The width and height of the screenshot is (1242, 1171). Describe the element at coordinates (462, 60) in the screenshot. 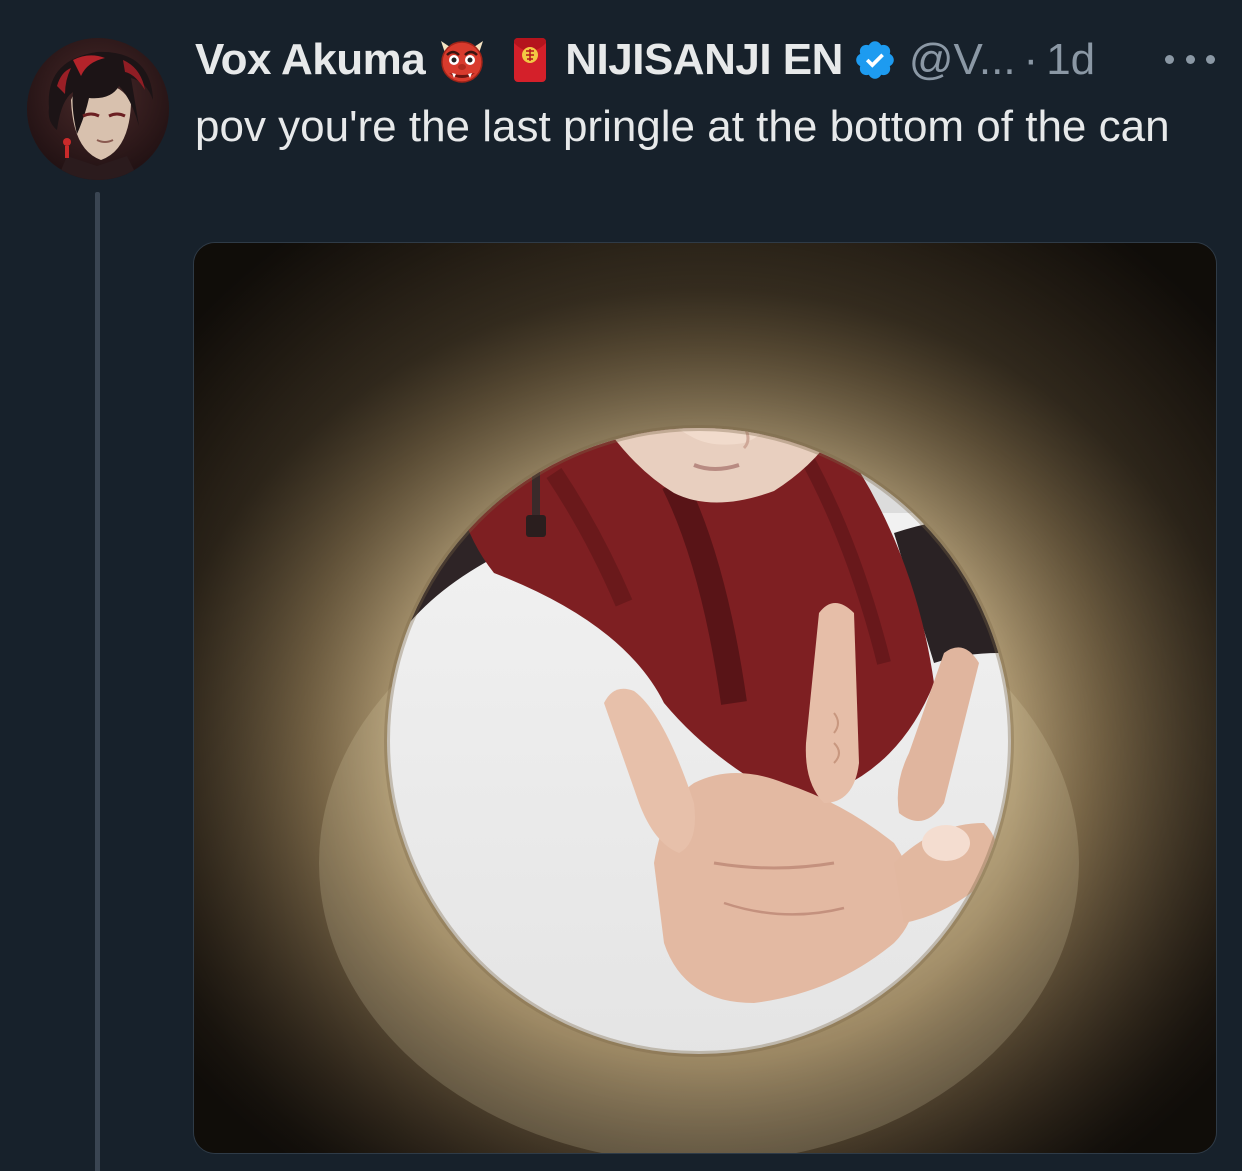

I see `ogre-emoji-icon` at that location.